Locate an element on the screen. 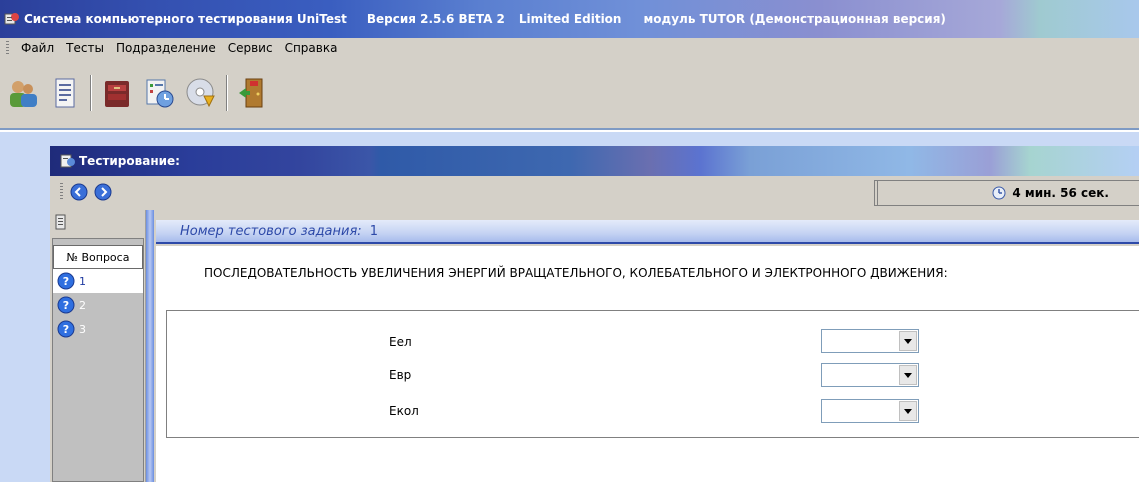 The width and height of the screenshot is (1139, 482). arrow-right-icon is located at coordinates (103, 192).